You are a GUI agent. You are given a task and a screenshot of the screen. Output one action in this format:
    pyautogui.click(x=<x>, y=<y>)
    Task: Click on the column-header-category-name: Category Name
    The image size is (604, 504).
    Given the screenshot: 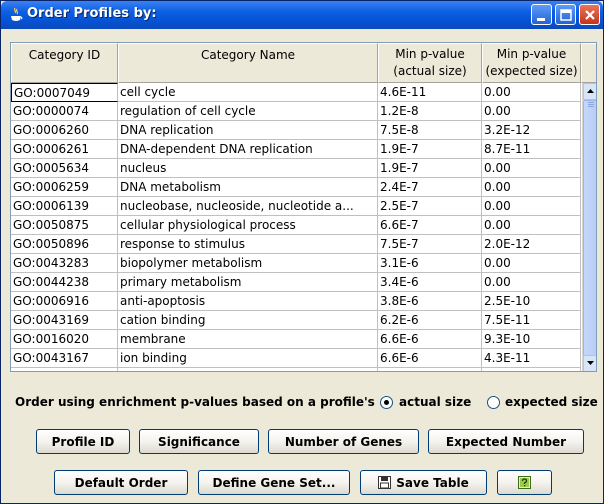 What is the action you would take?
    pyautogui.click(x=248, y=63)
    